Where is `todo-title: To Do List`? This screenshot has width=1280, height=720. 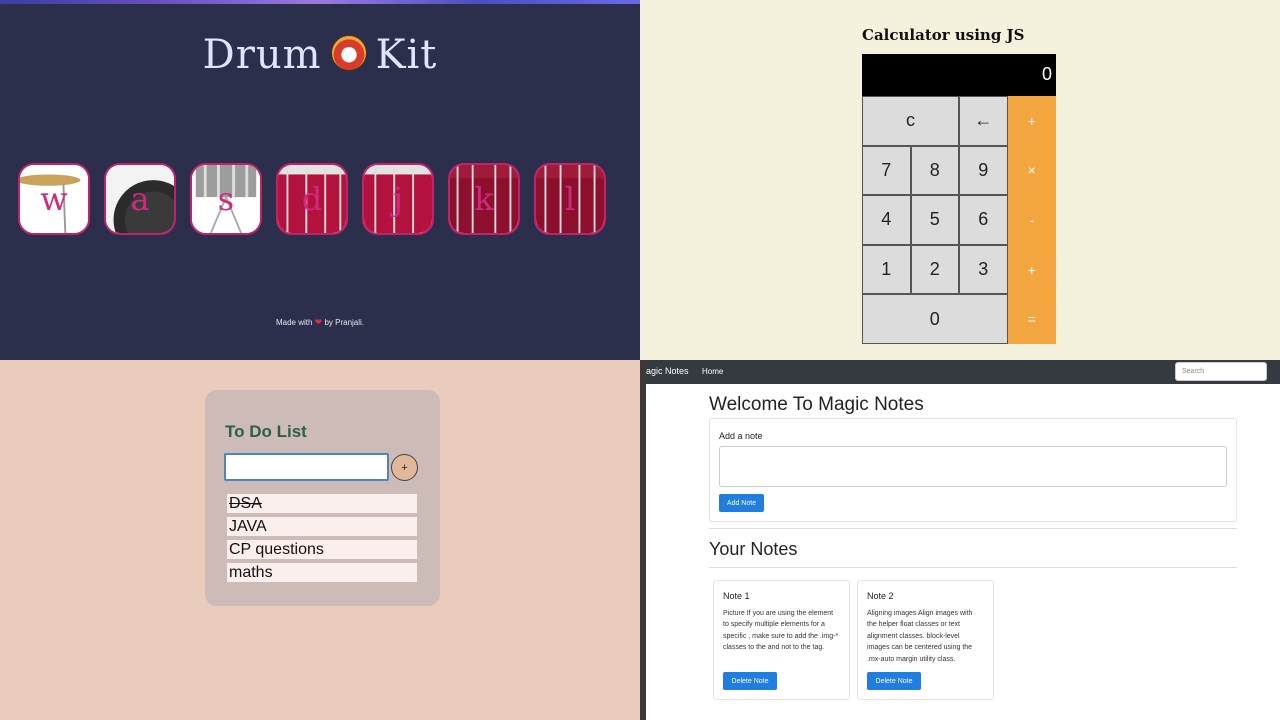 todo-title: To Do List is located at coordinates (266, 431).